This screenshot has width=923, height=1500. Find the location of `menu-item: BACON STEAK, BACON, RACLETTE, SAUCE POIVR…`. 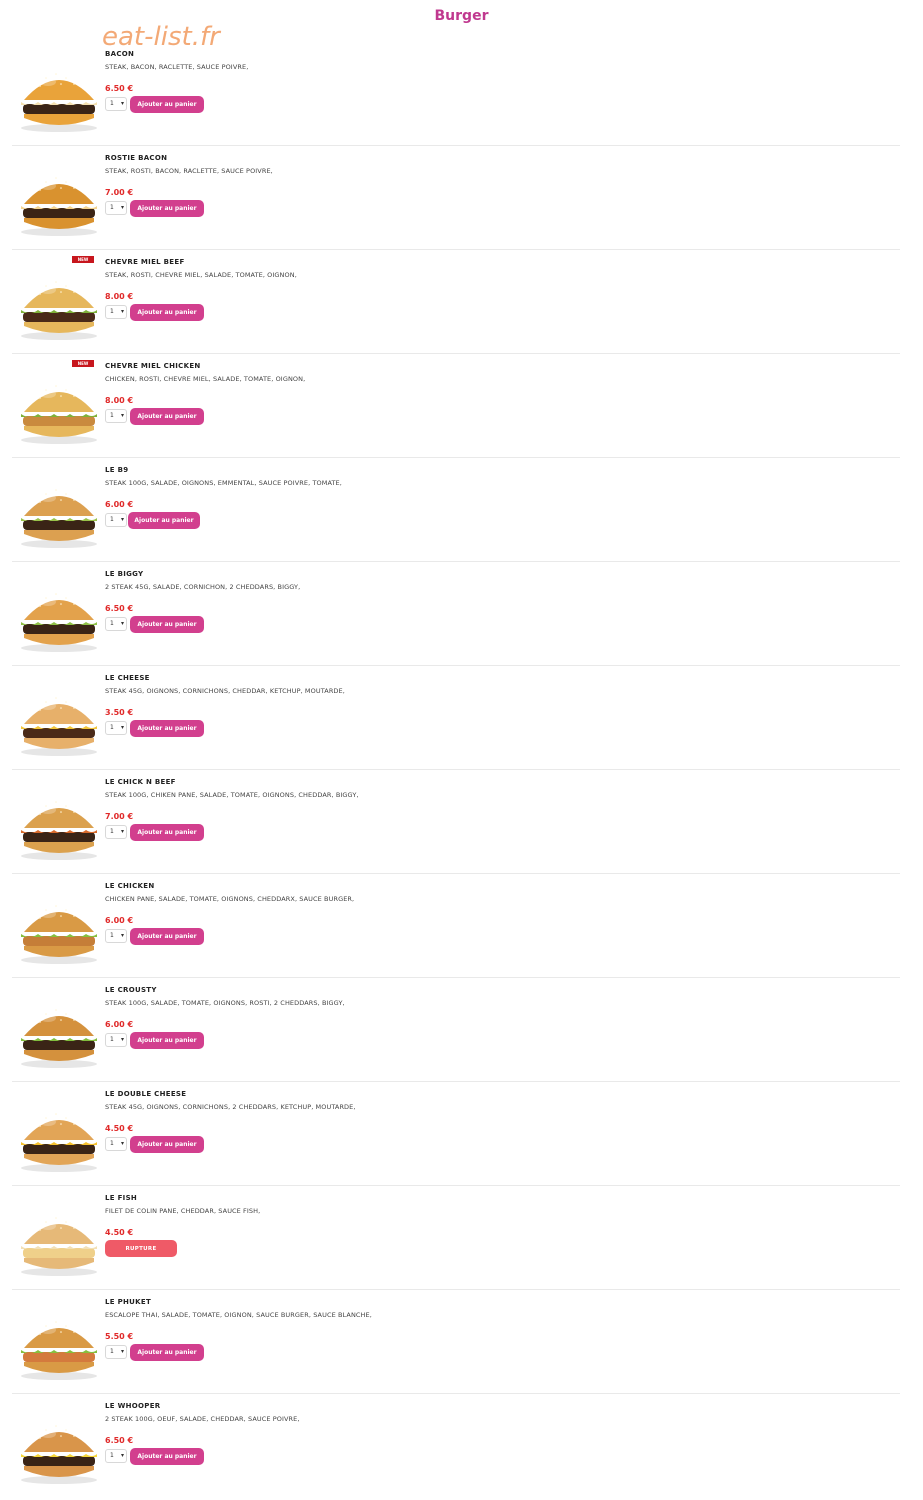

menu-item: BACON STEAK, BACON, RACLETTE, SAUCE POIVR… is located at coordinates (456, 94).